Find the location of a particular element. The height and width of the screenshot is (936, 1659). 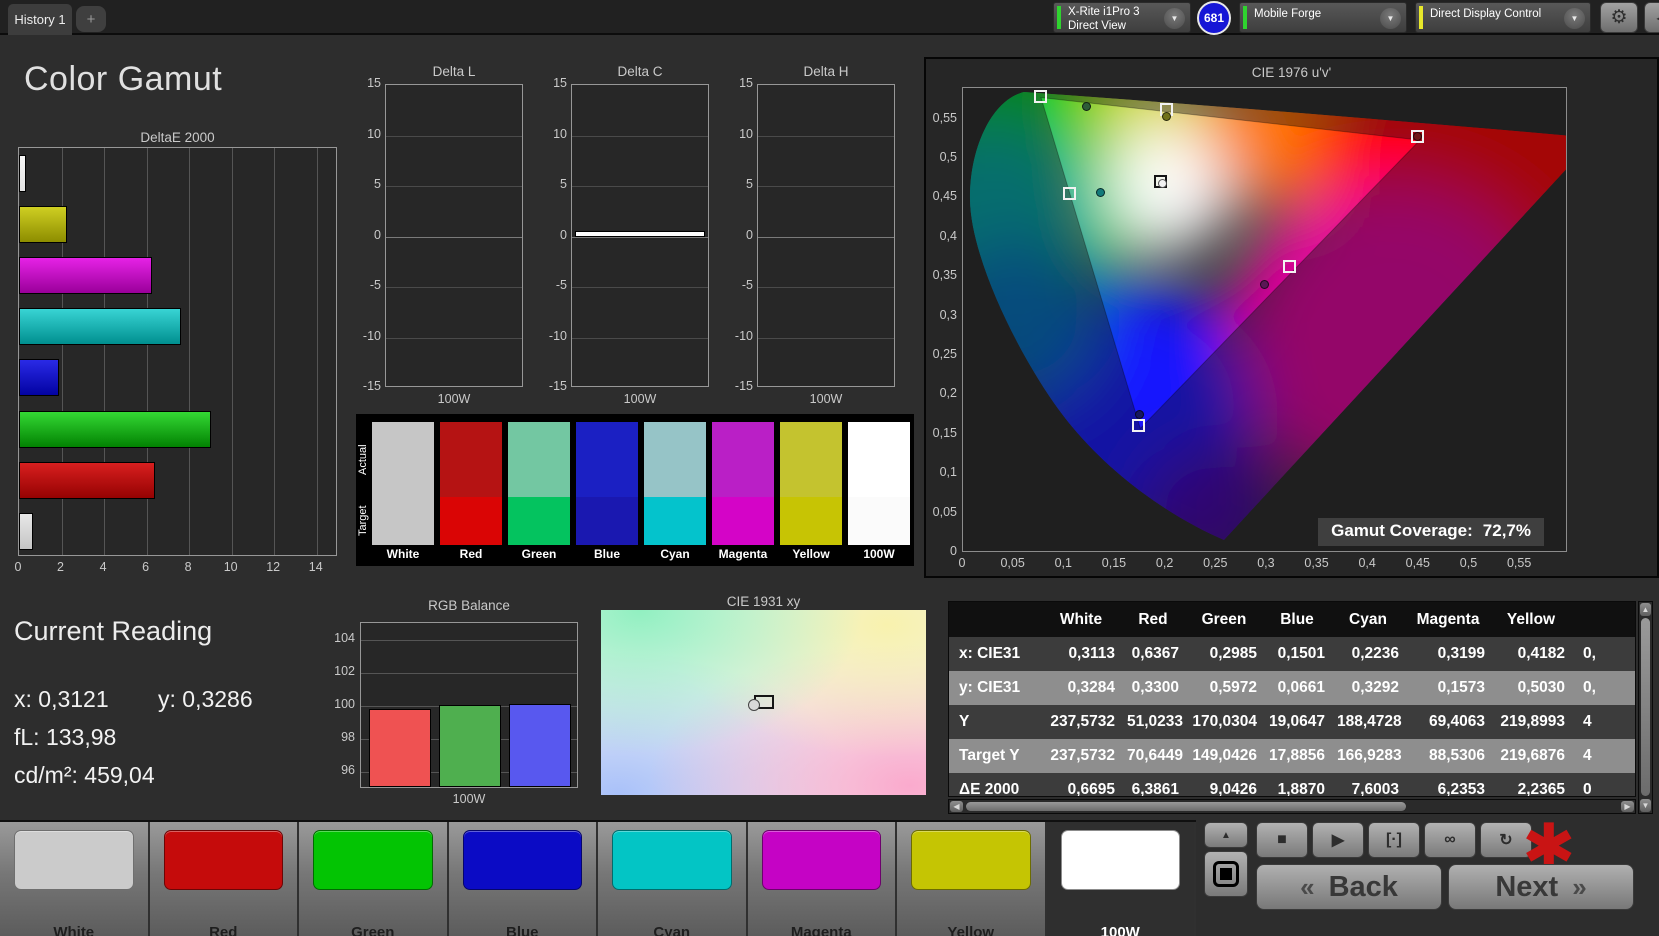

loop-icon: ∞ is located at coordinates (1450, 840).